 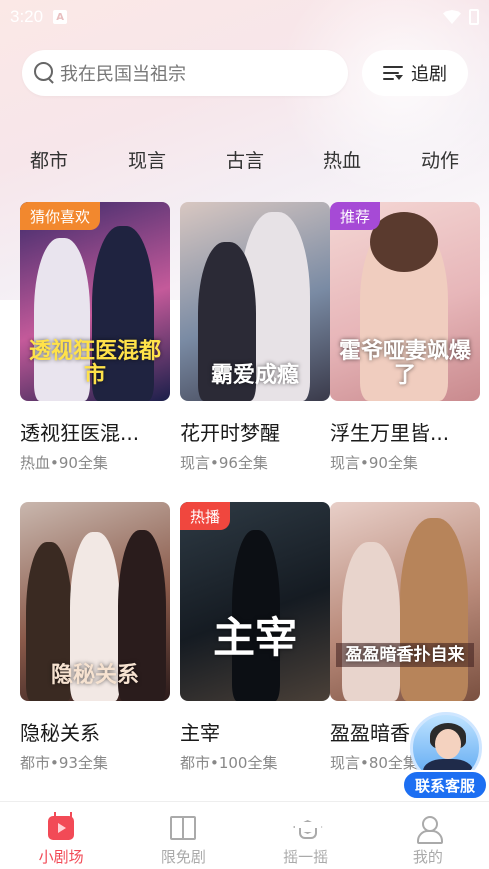 I want to click on drama-meta: 都市•93全集, so click(x=64, y=763).